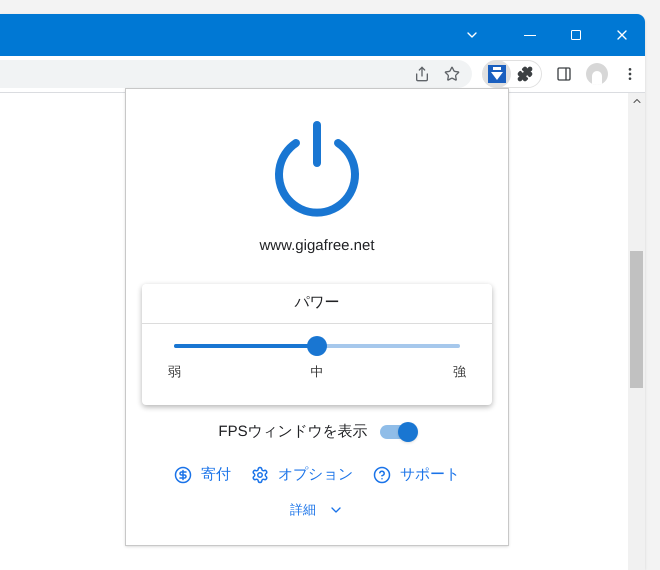 This screenshot has height=570, width=660. What do you see at coordinates (260, 475) in the screenshot?
I see `settings-icon` at bounding box center [260, 475].